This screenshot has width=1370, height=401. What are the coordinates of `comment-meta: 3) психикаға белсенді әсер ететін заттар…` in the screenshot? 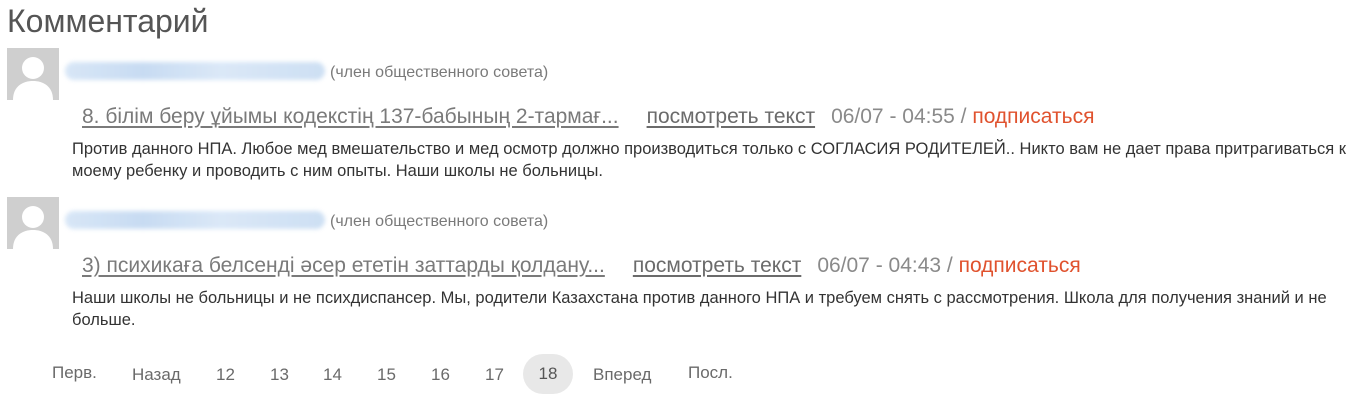 It's located at (581, 266).